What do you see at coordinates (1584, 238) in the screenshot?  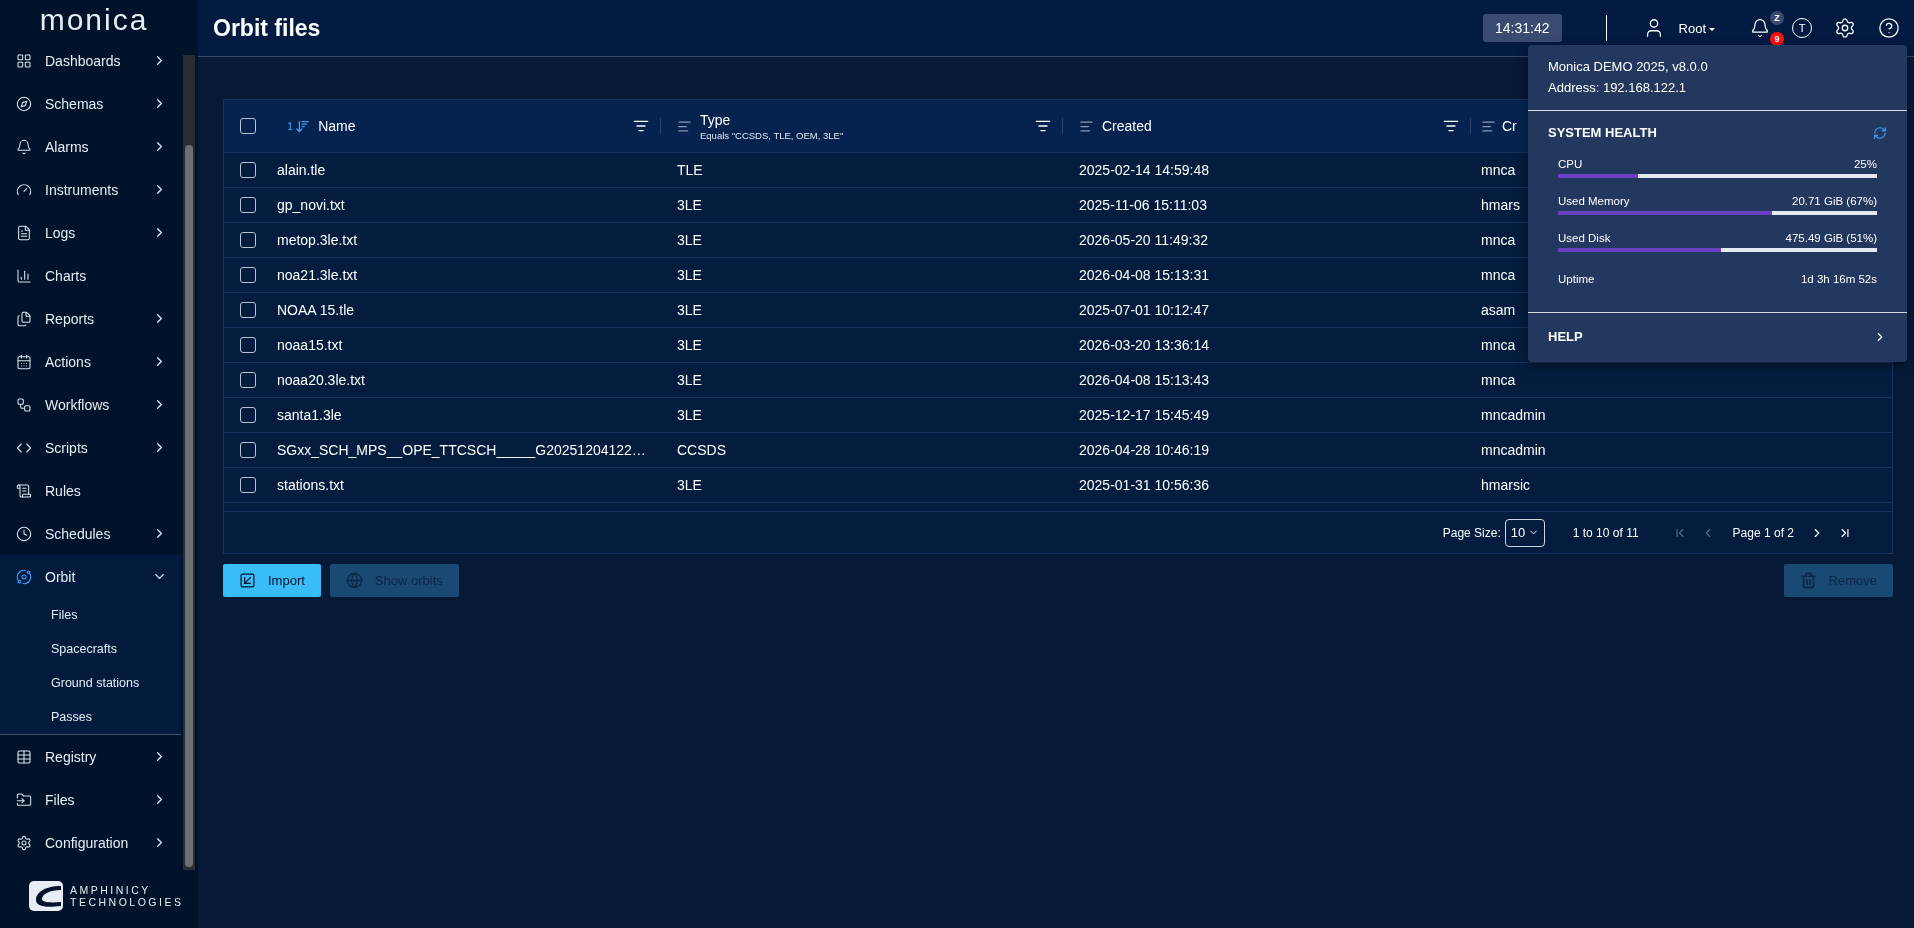 I see `metric-label: Used Disk` at bounding box center [1584, 238].